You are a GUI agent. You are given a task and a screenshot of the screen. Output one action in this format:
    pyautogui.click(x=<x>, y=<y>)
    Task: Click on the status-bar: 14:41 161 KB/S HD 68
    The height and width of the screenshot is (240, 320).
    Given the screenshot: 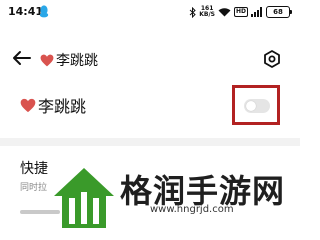 What is the action you would take?
    pyautogui.click(x=150, y=13)
    